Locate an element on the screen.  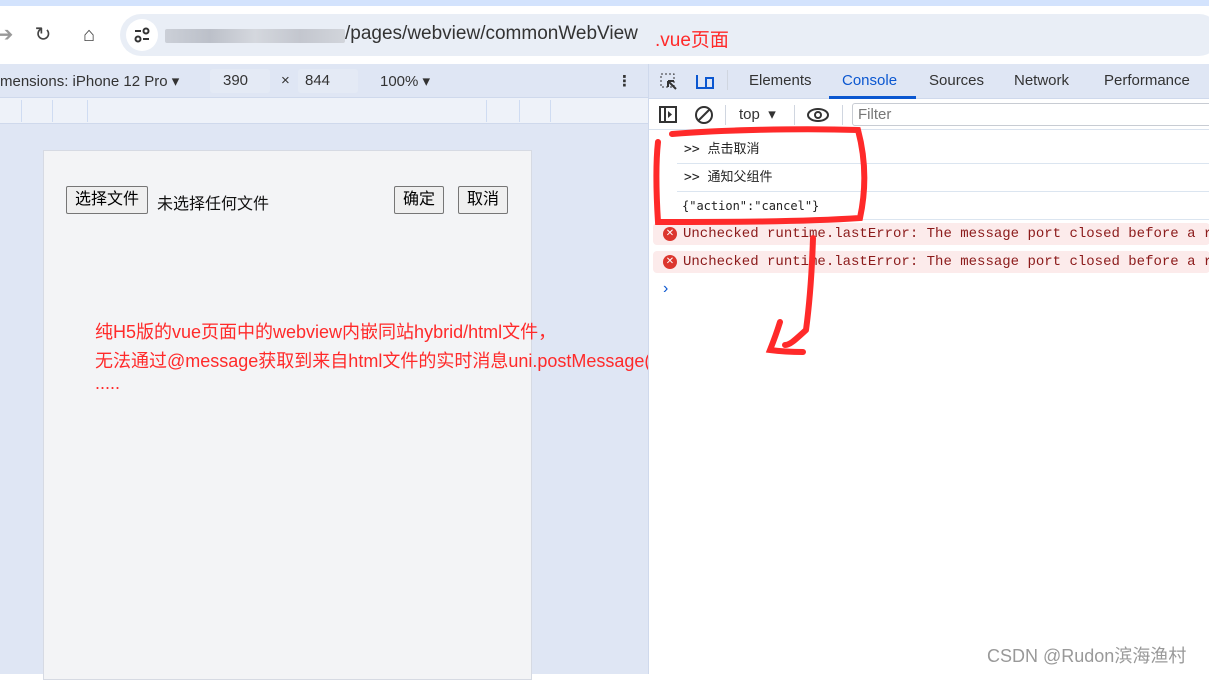
sidebar-toggle-icon is located at coordinates (669, 115).